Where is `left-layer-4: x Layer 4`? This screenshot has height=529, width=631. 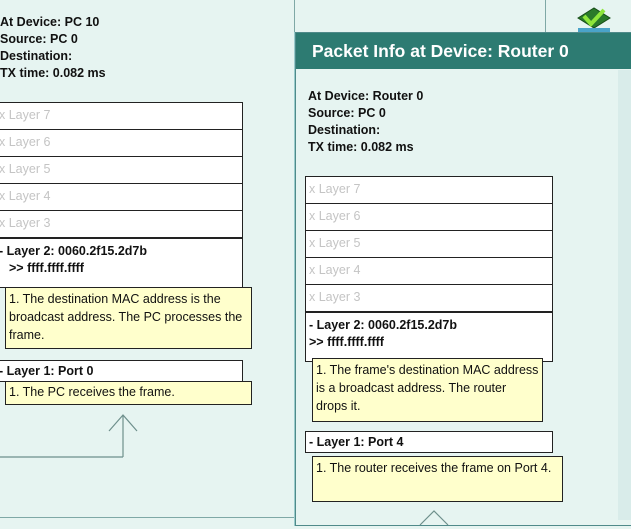
left-layer-4: x Layer 4 is located at coordinates (121, 197).